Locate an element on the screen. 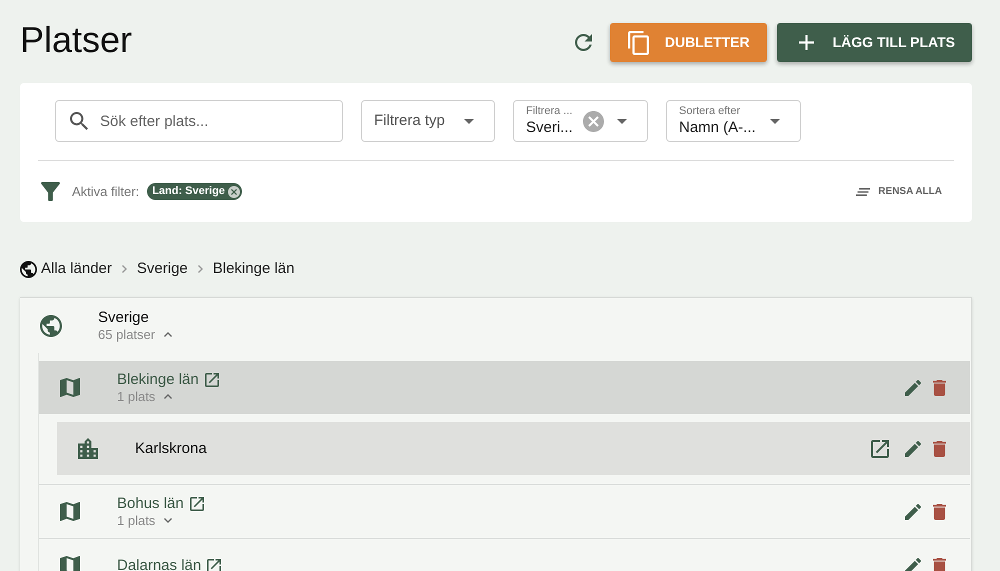 The width and height of the screenshot is (1000, 571). tree-row: Blekinge län 1 plats is located at coordinates (504, 387).